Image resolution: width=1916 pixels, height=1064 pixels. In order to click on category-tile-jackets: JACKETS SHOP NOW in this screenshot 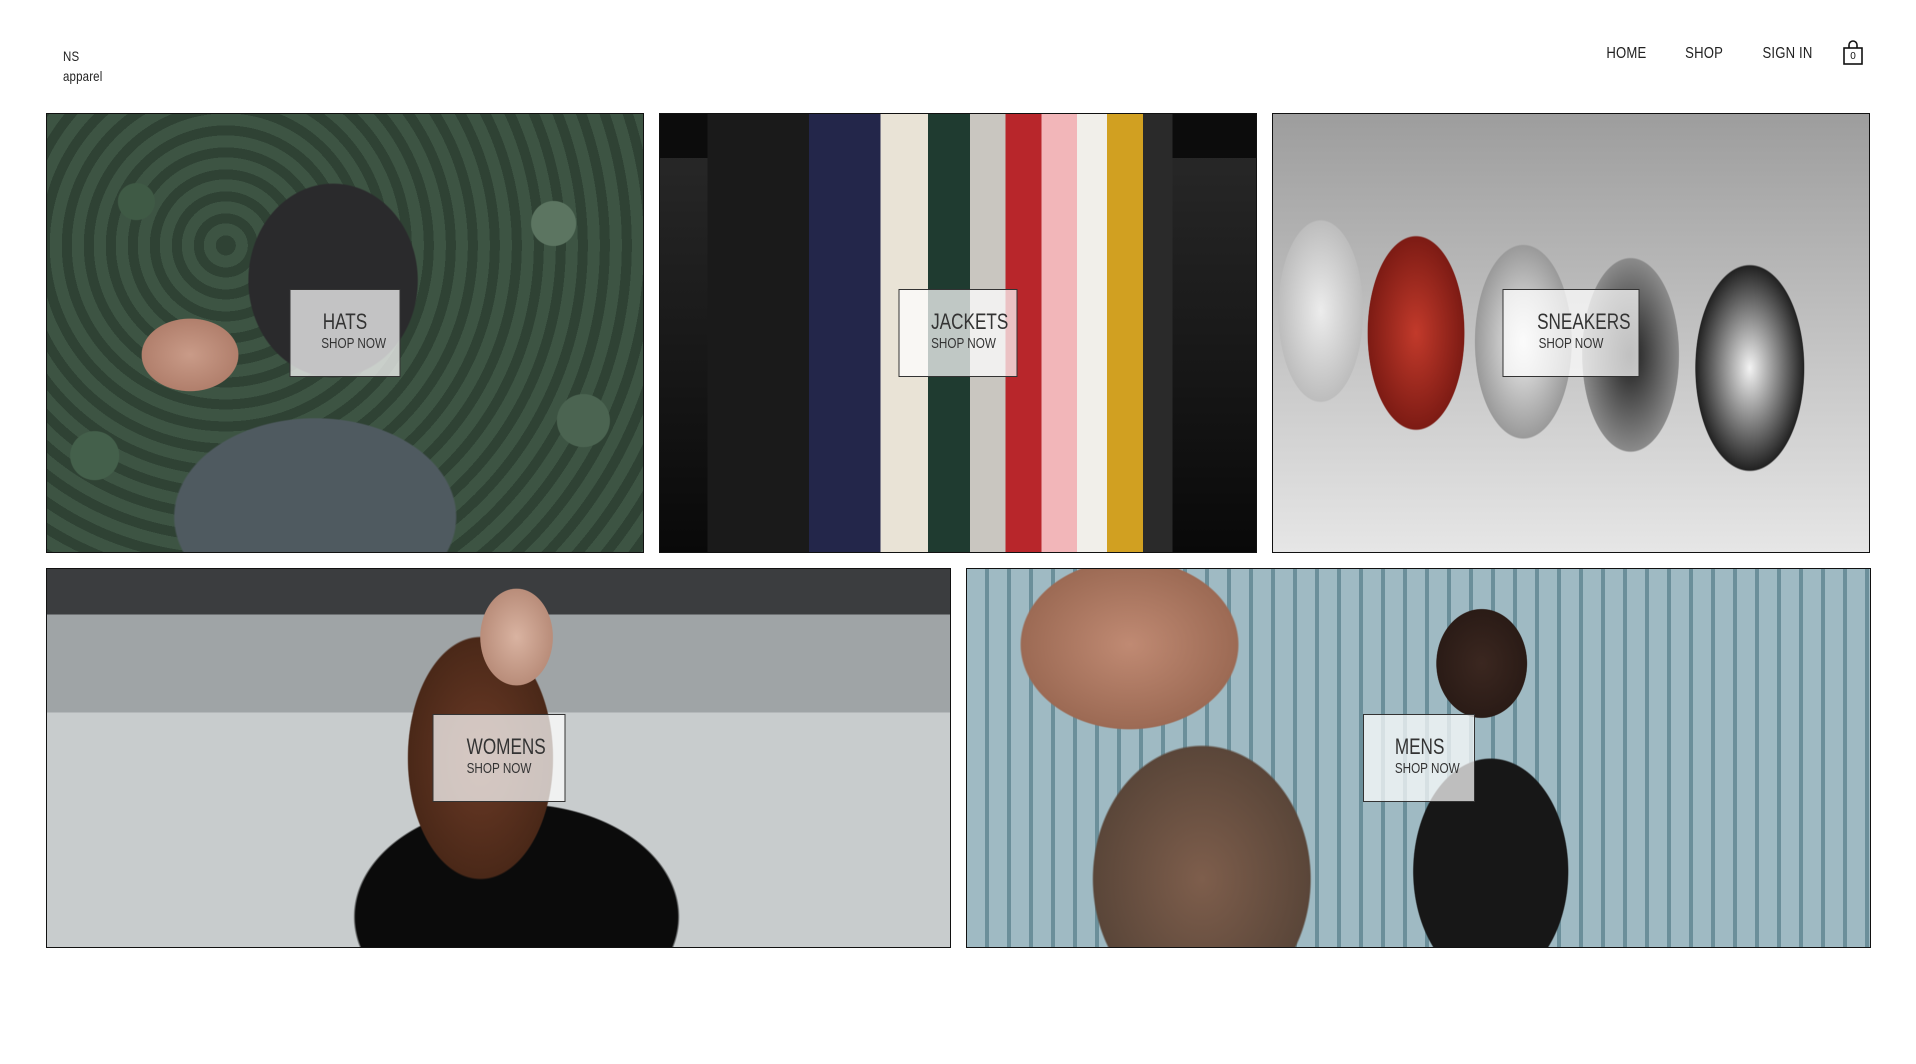, I will do `click(958, 333)`.